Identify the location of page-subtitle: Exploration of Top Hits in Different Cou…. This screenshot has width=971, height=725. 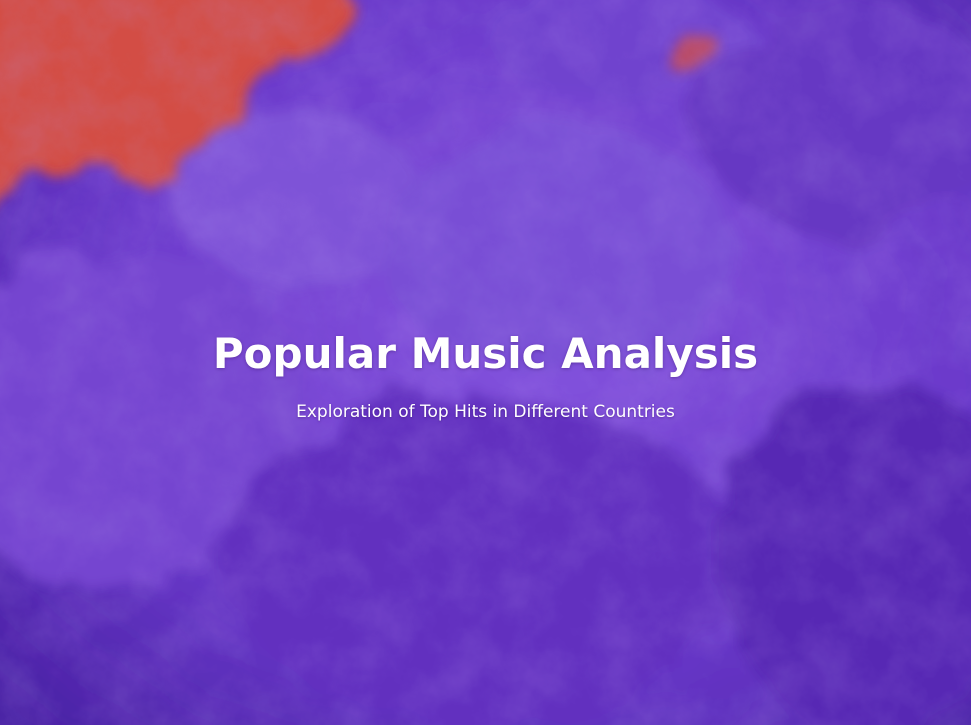
(485, 412).